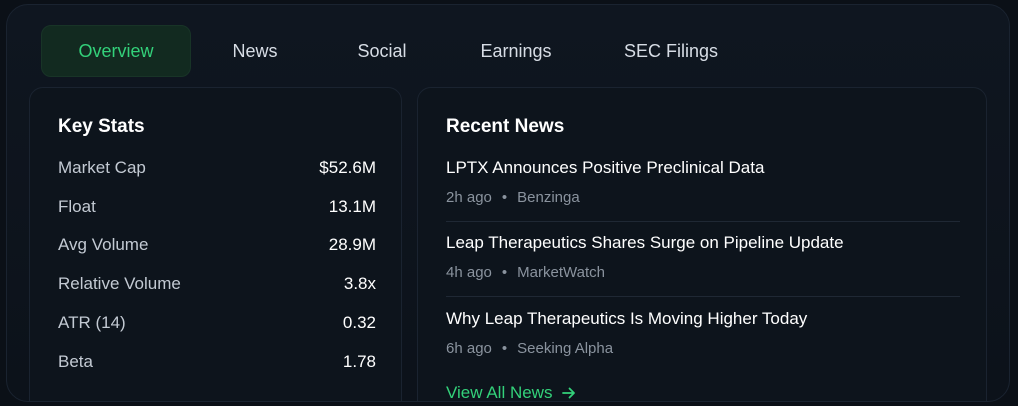 Image resolution: width=1018 pixels, height=406 pixels. Describe the element at coordinates (217, 168) in the screenshot. I see `stat-row-market-cap: Market Cap $52.6M` at that location.